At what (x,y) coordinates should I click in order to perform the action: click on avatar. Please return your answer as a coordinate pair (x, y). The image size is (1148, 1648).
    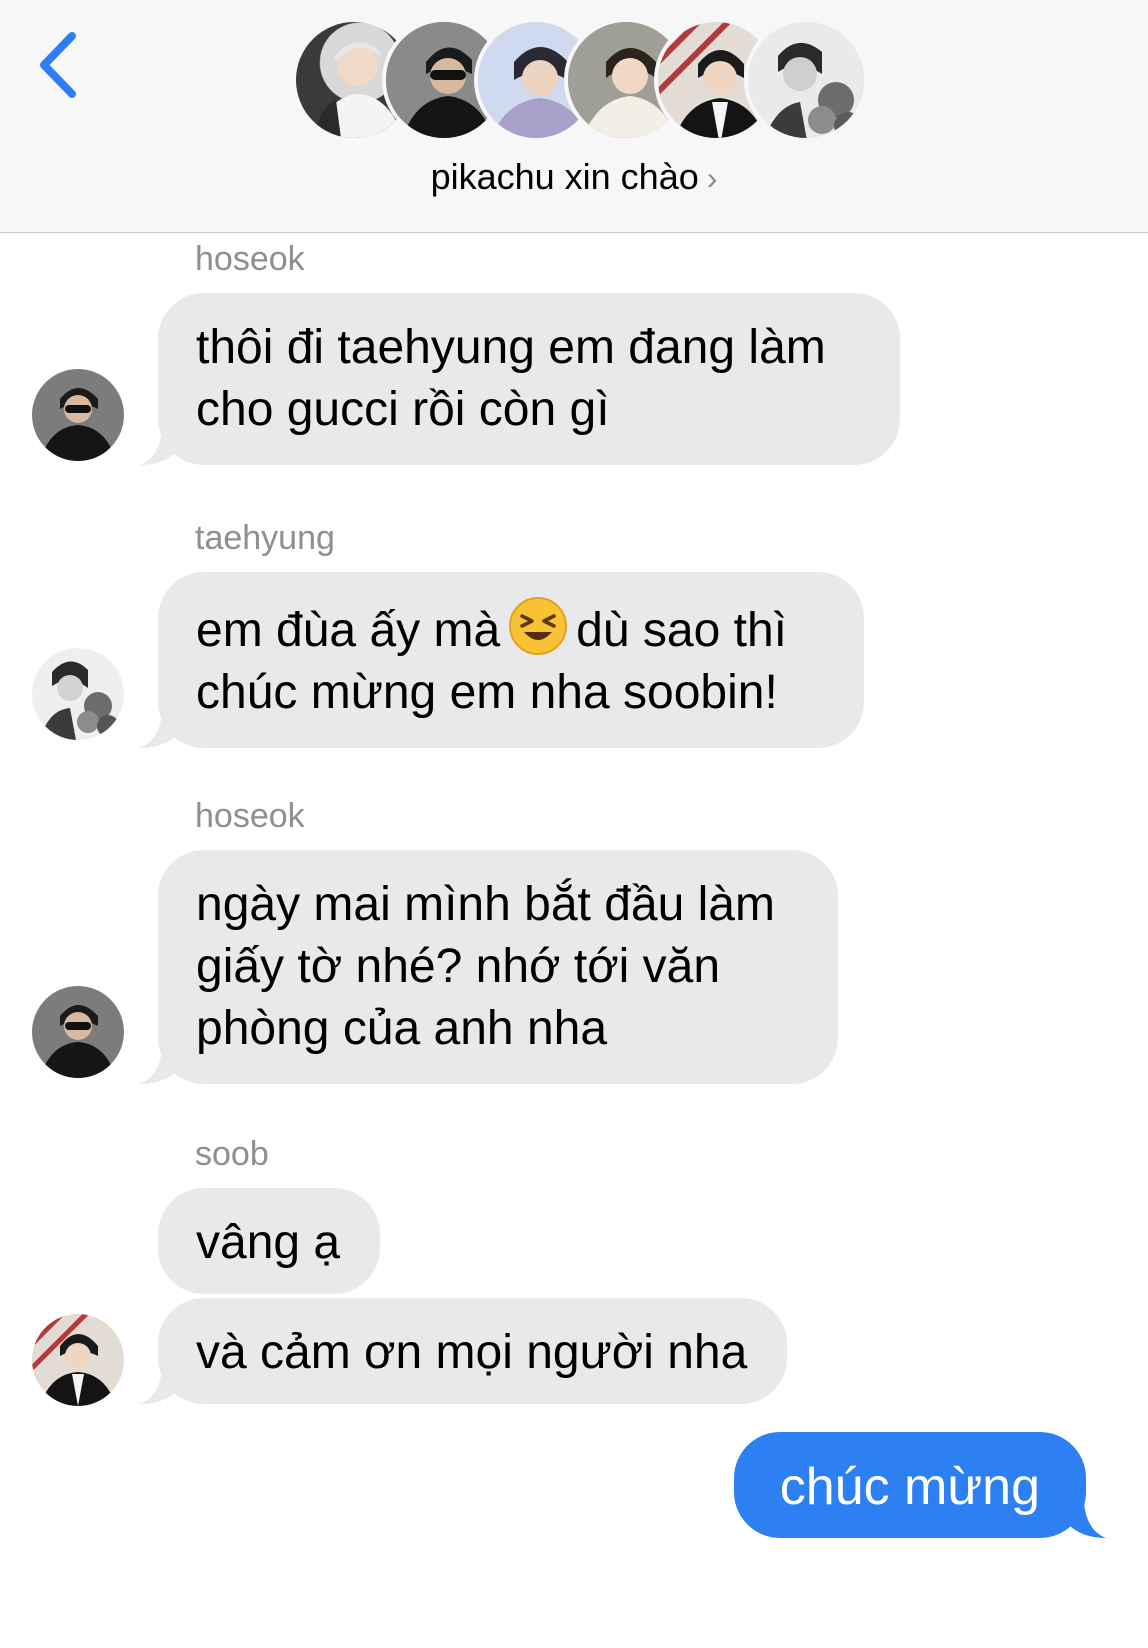
    Looking at the image, I should click on (806, 80).